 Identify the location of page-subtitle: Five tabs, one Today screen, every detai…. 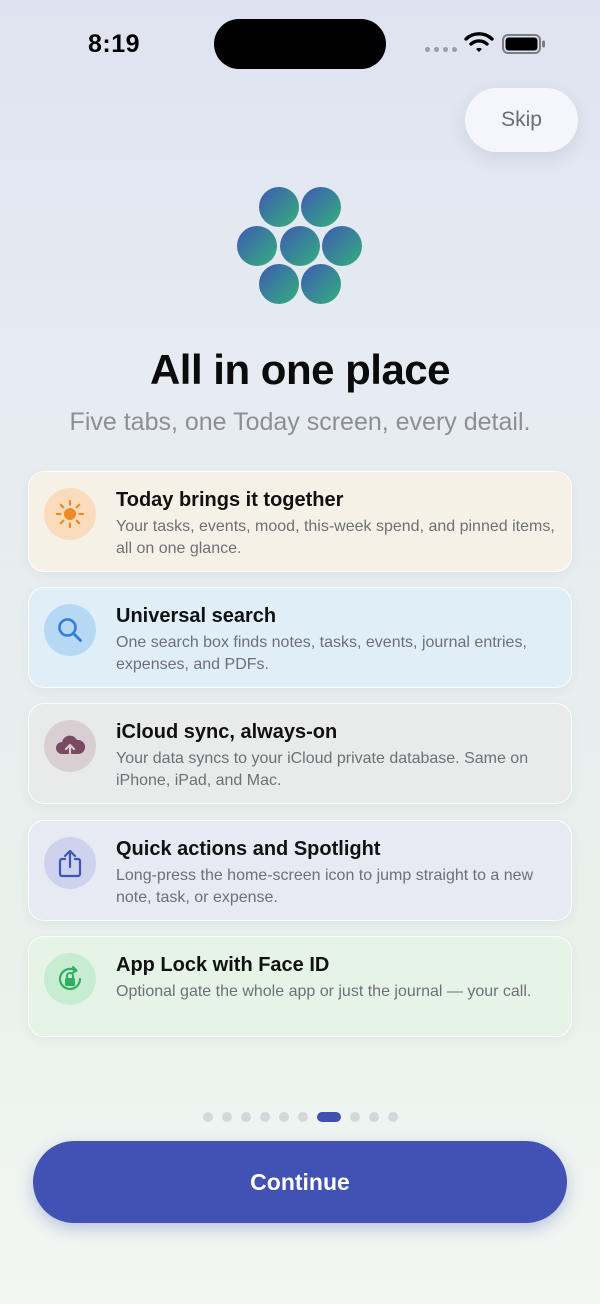
(300, 422).